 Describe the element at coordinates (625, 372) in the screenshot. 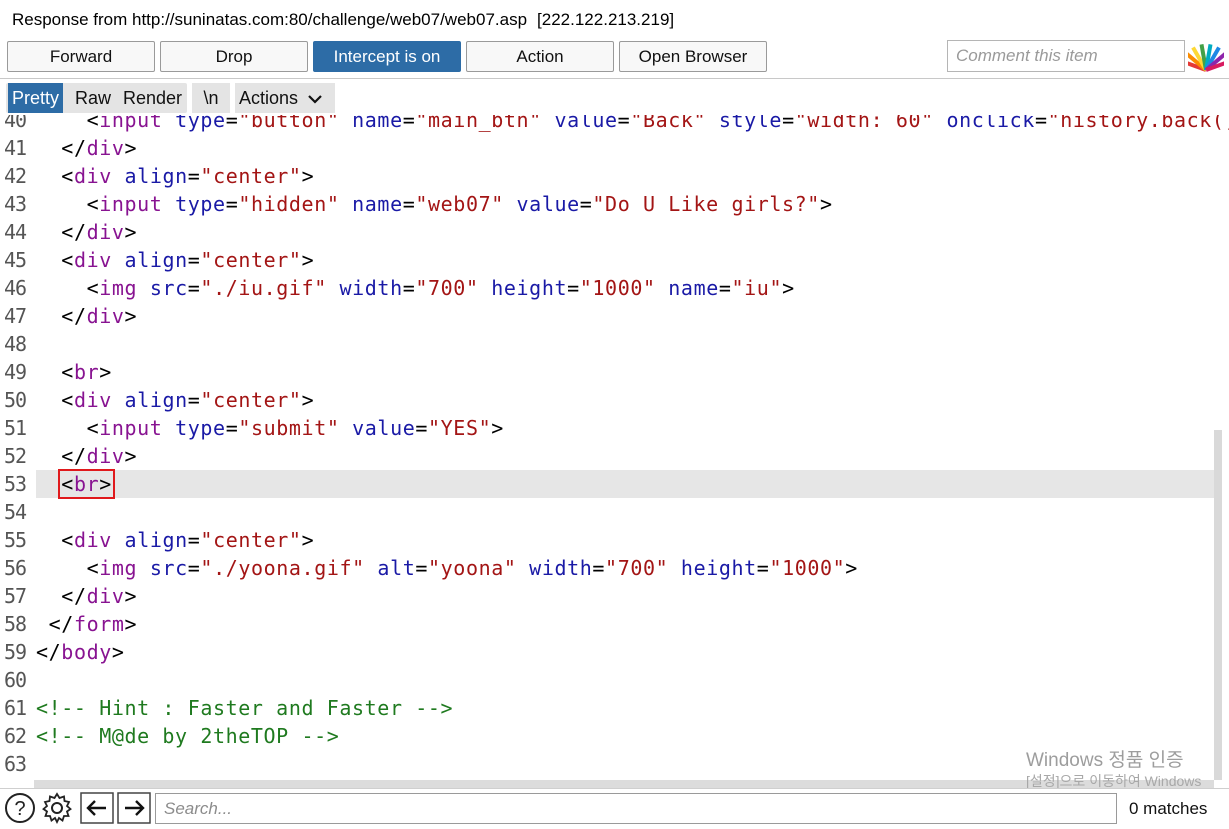

I see `code-line: <br>` at that location.